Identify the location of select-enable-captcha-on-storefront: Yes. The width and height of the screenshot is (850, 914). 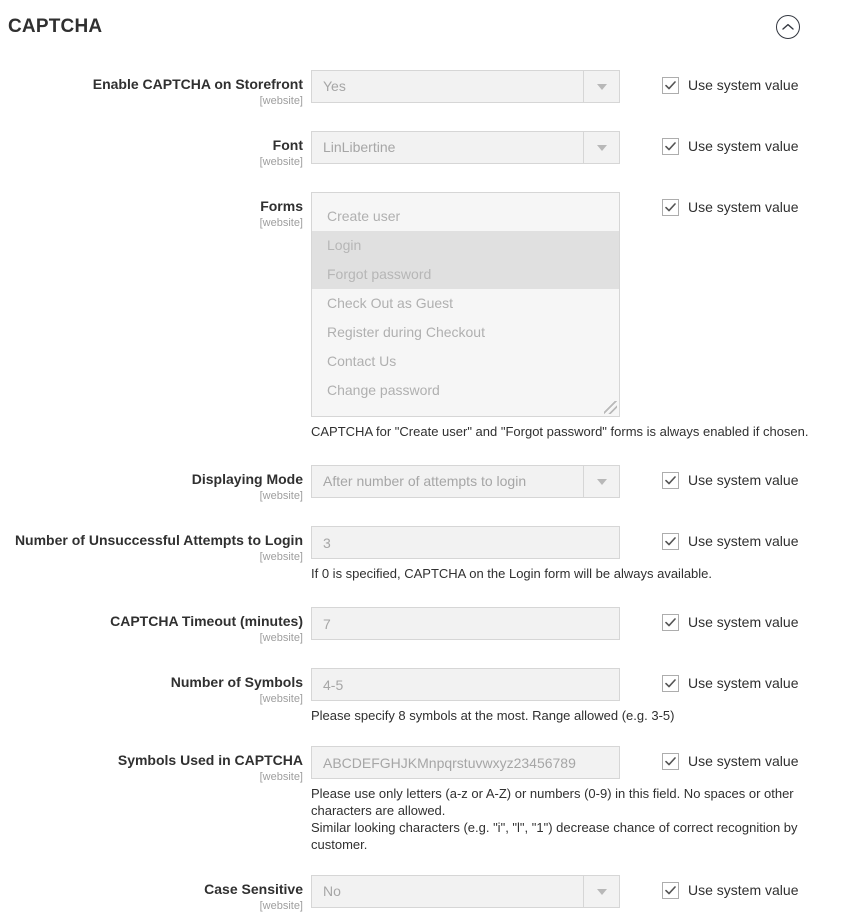
(465, 86).